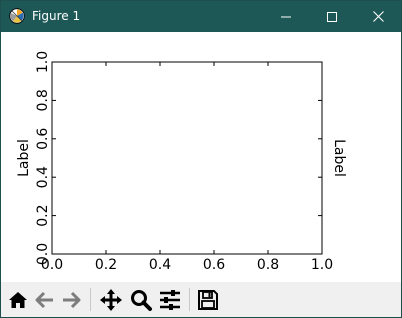 The width and height of the screenshot is (402, 318). What do you see at coordinates (43, 215) in the screenshot?
I see `y-tick-label: 0.2` at bounding box center [43, 215].